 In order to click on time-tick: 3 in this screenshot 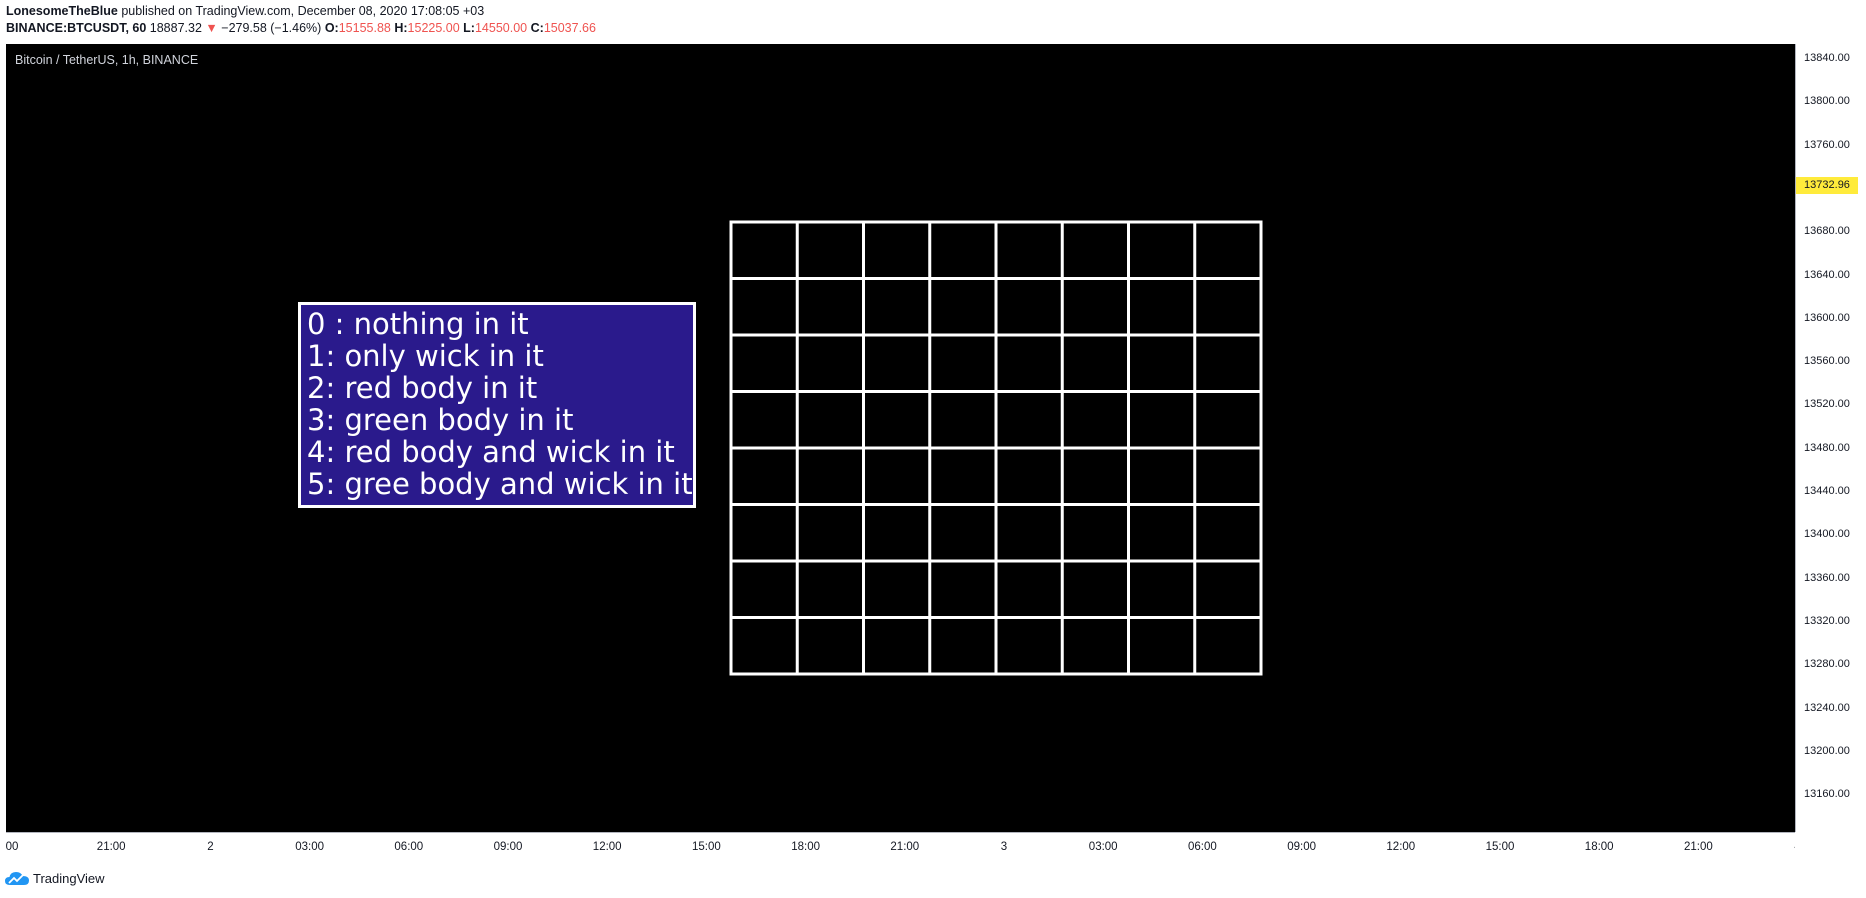, I will do `click(1004, 847)`.